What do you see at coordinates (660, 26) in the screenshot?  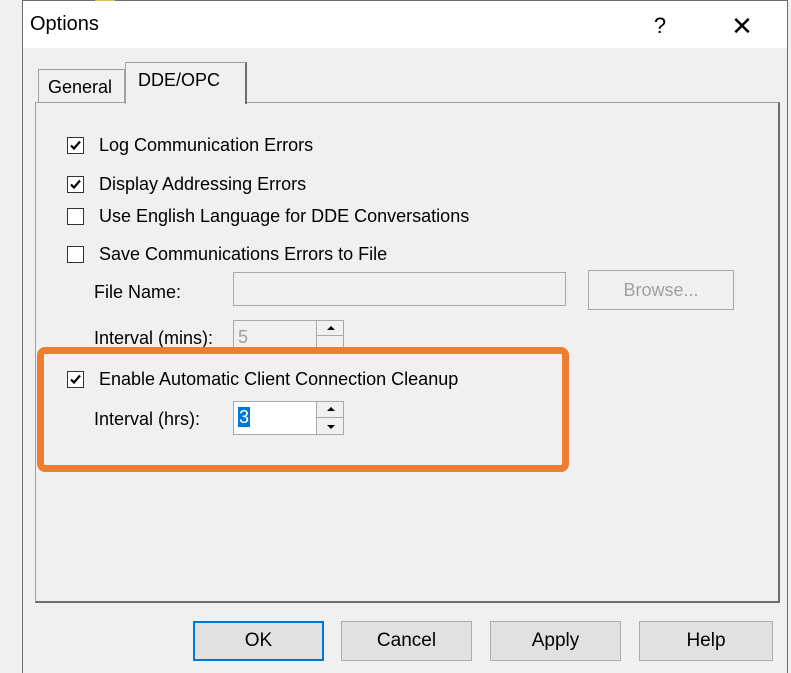 I see `help-title-button: ?` at bounding box center [660, 26].